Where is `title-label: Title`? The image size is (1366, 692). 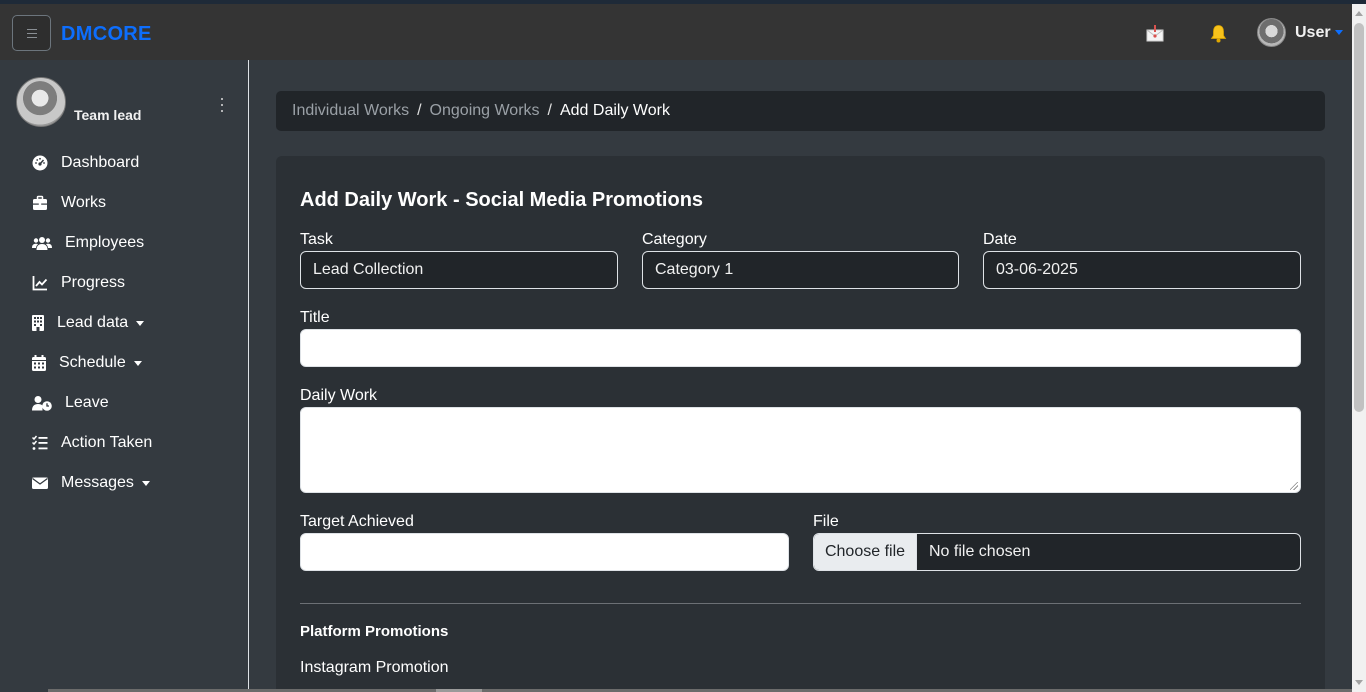 title-label: Title is located at coordinates (315, 317).